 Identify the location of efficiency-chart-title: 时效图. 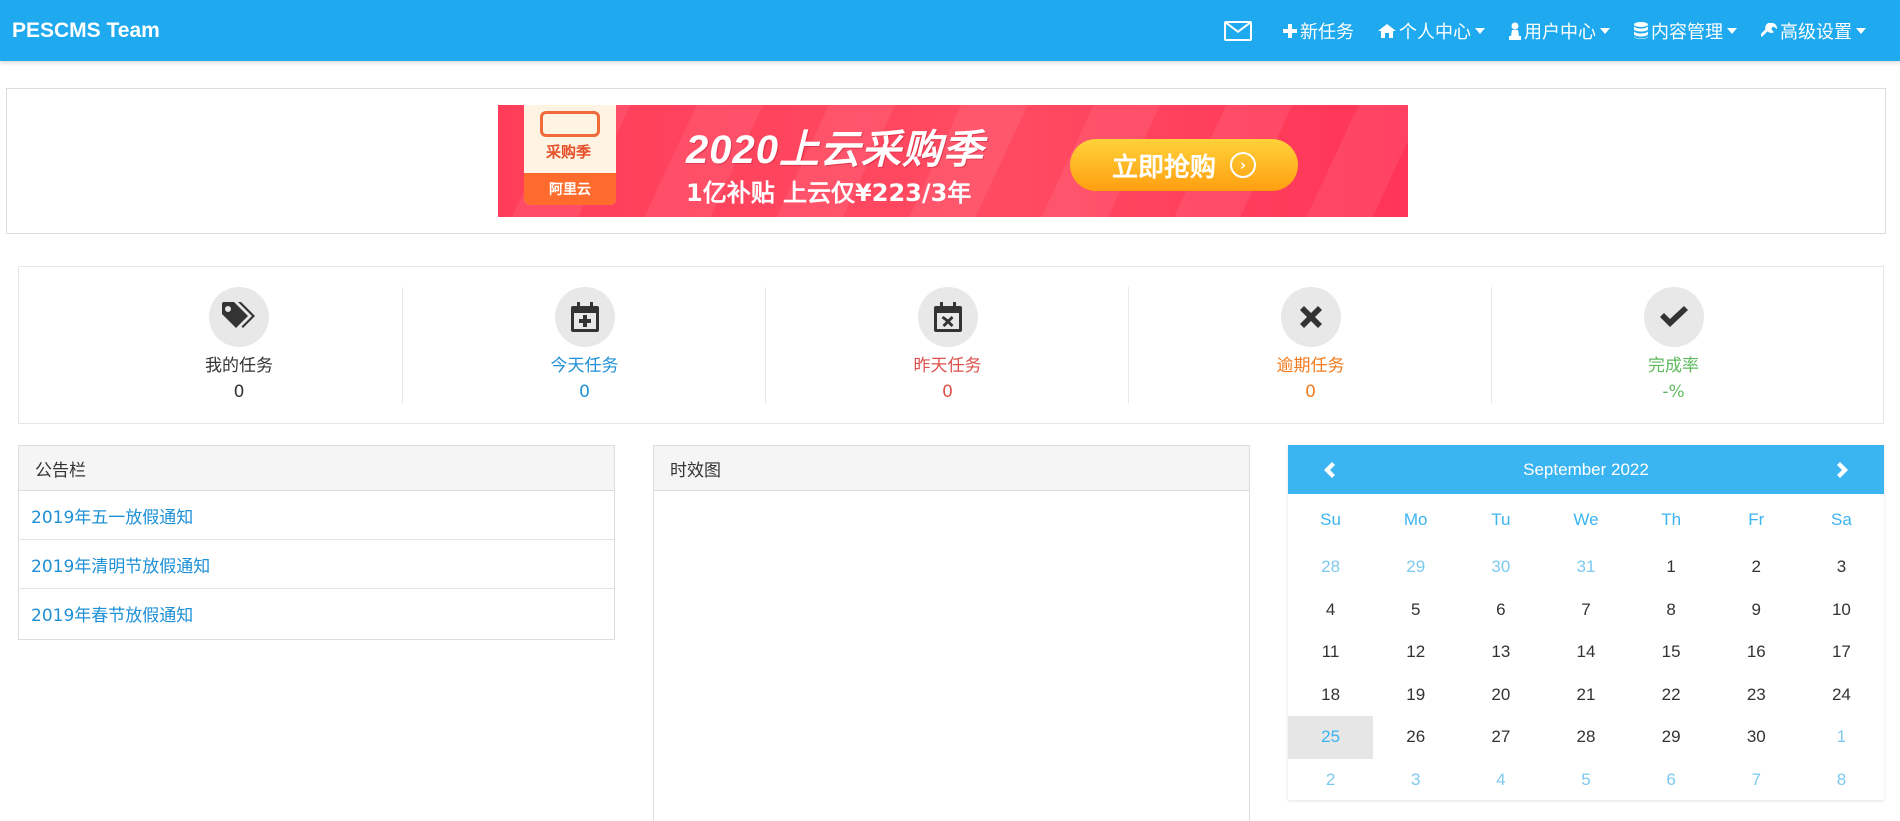
(951, 468).